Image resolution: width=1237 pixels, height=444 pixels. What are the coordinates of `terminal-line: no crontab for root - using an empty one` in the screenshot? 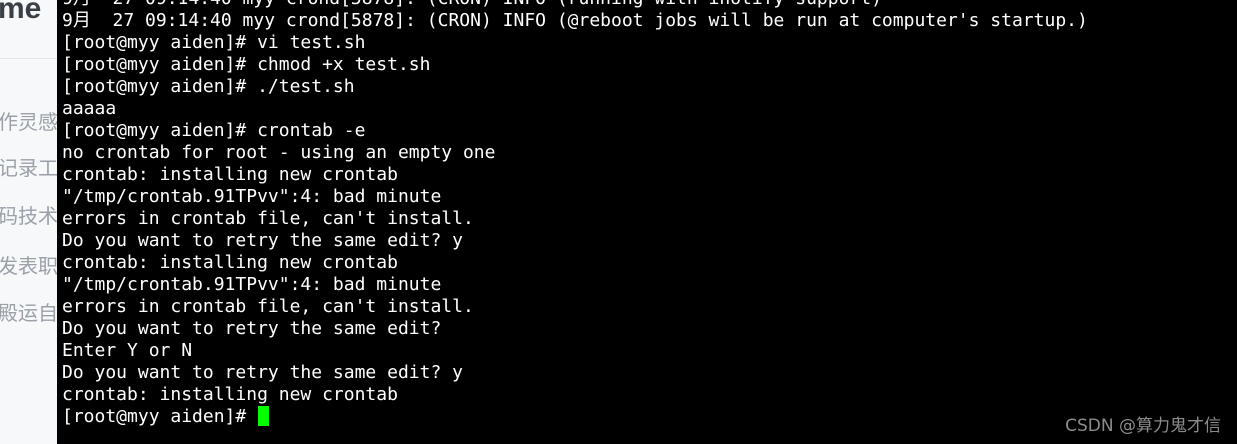 It's located at (279, 152).